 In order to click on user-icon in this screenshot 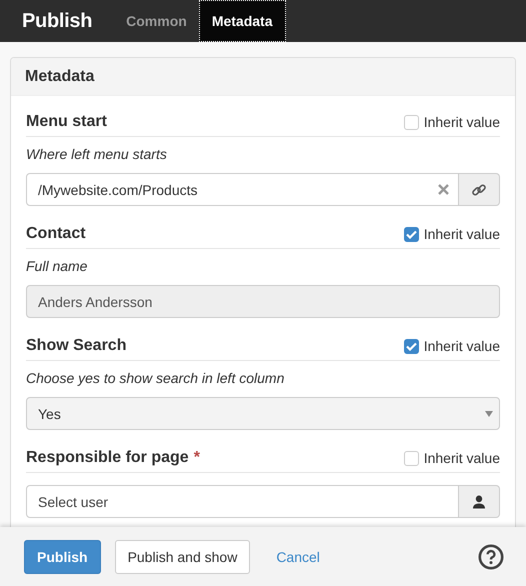, I will do `click(479, 501)`.